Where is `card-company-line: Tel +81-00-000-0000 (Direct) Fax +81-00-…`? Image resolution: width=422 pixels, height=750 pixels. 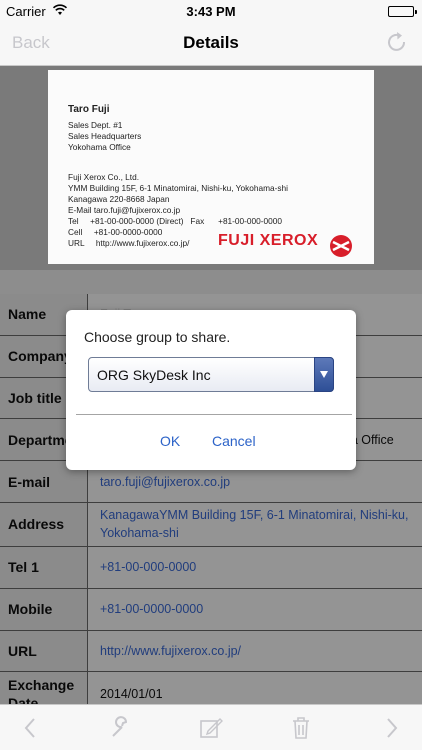
card-company-line: Tel +81-00-000-0000 (Direct) Fax +81-00-… is located at coordinates (175, 221).